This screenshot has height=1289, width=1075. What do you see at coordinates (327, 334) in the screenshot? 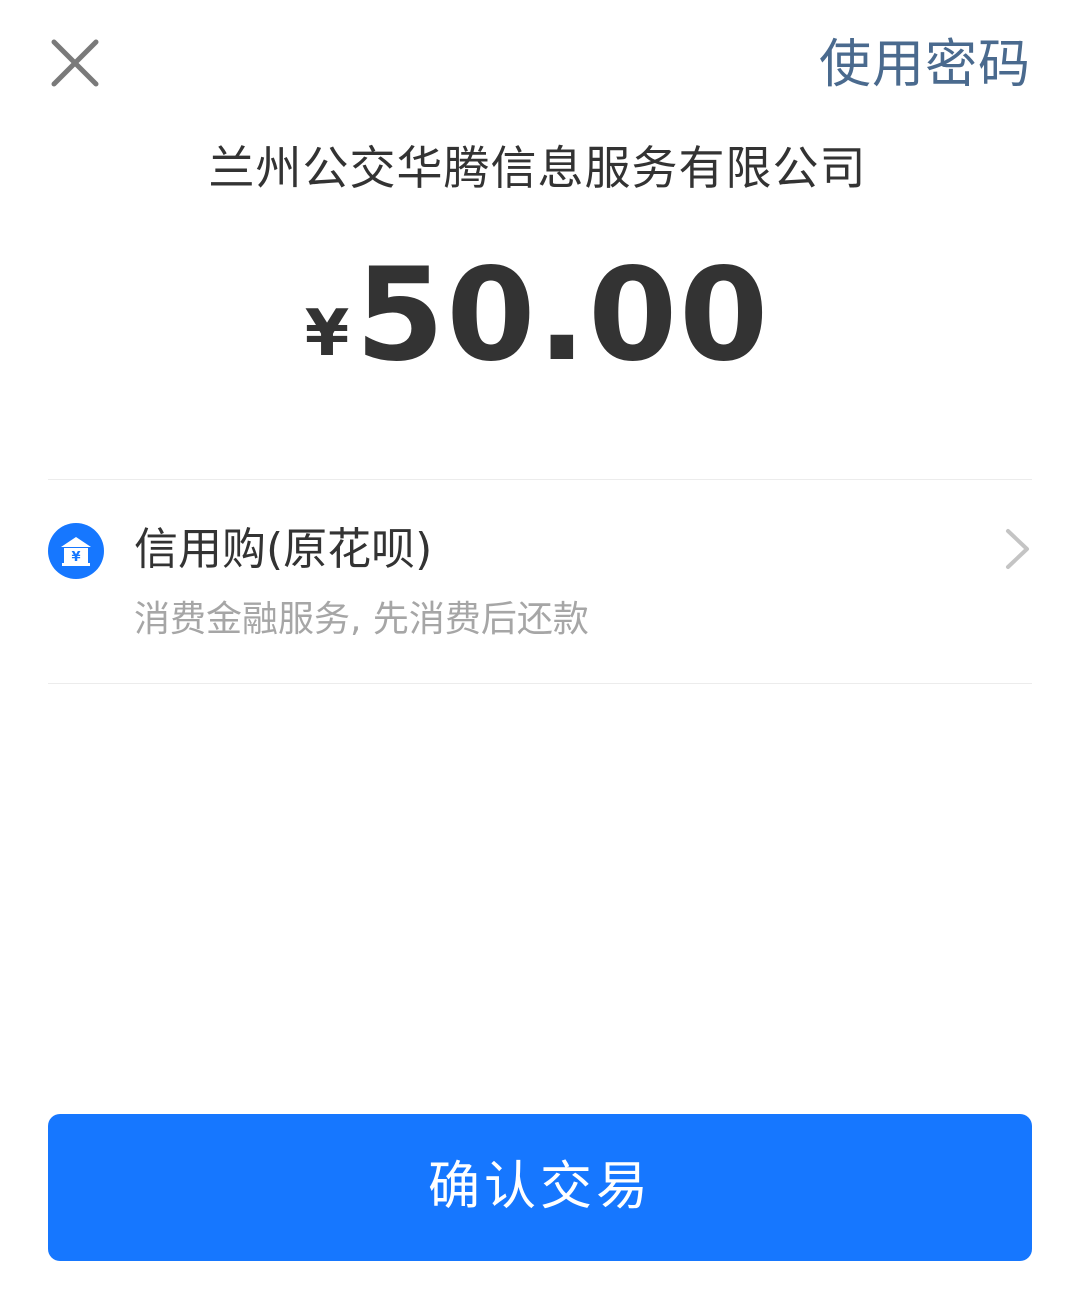
I see `currency-symbol: ¥` at bounding box center [327, 334].